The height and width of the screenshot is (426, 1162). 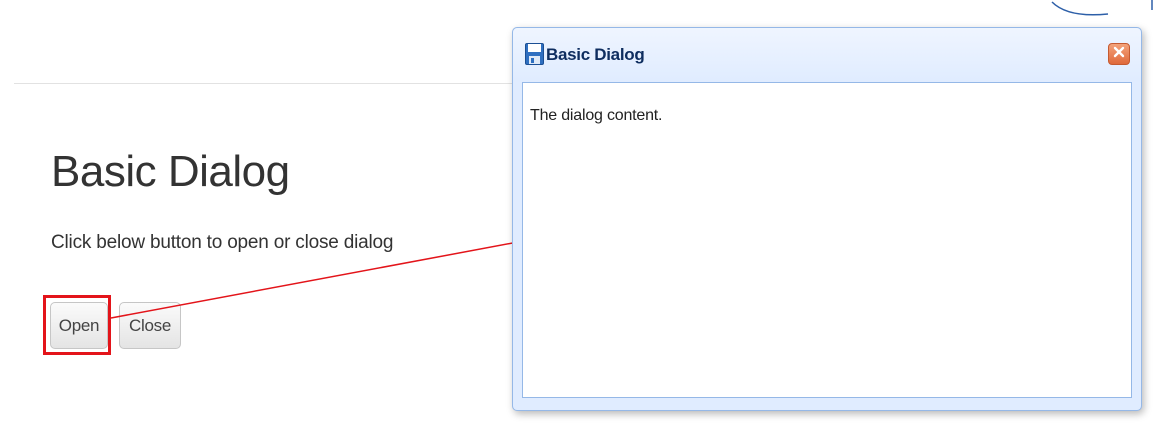 I want to click on close-button: Close, so click(x=150, y=325).